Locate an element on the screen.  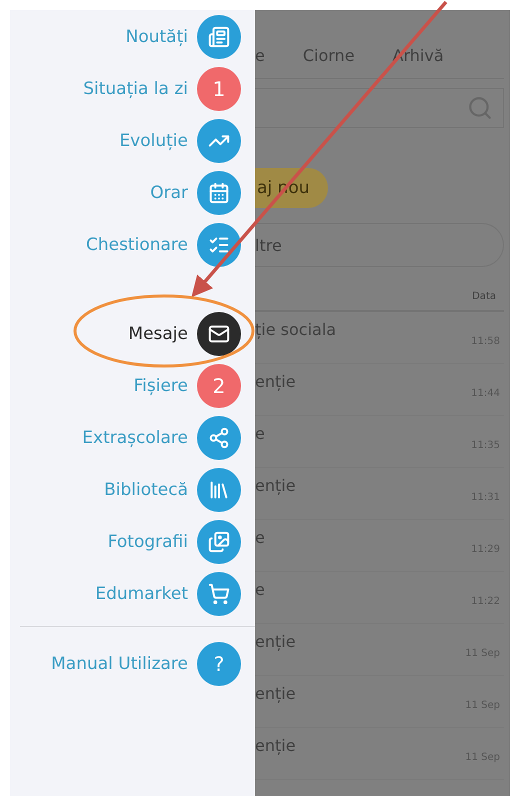
count-badge: 2 is located at coordinates (219, 386).